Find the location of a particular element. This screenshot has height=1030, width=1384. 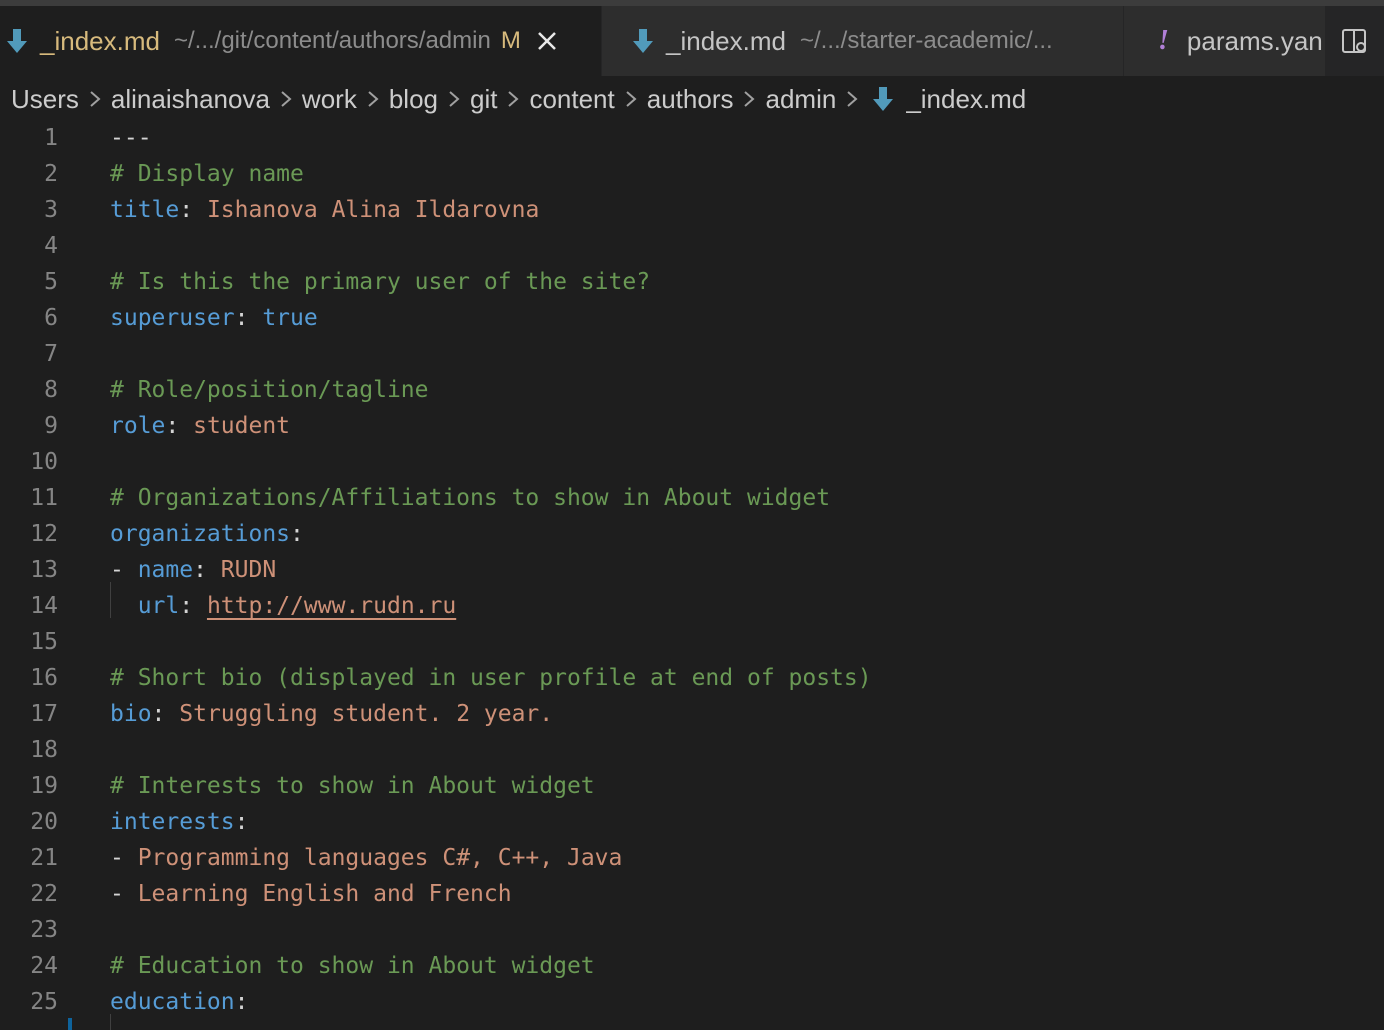

breadcrumb-item: blog is located at coordinates (413, 99).